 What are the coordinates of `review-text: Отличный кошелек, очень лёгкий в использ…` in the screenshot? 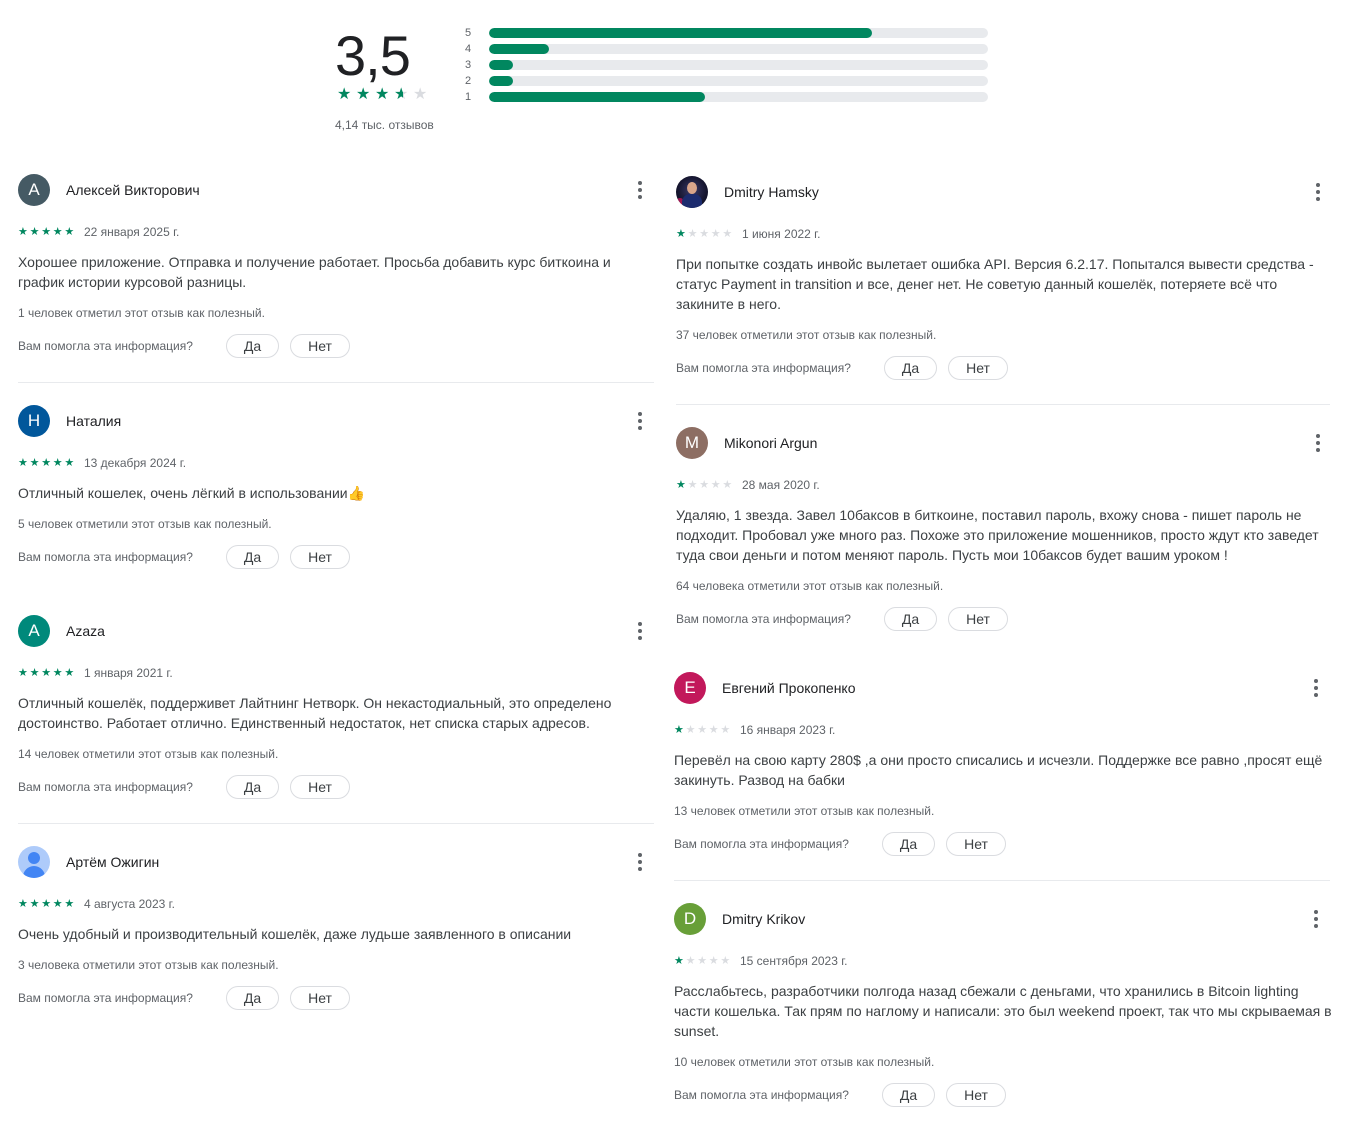 It's located at (192, 493).